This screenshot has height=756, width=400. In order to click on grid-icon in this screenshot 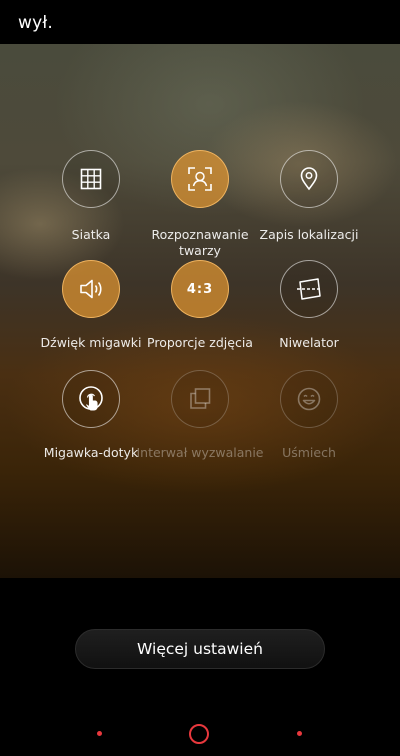, I will do `click(91, 179)`.